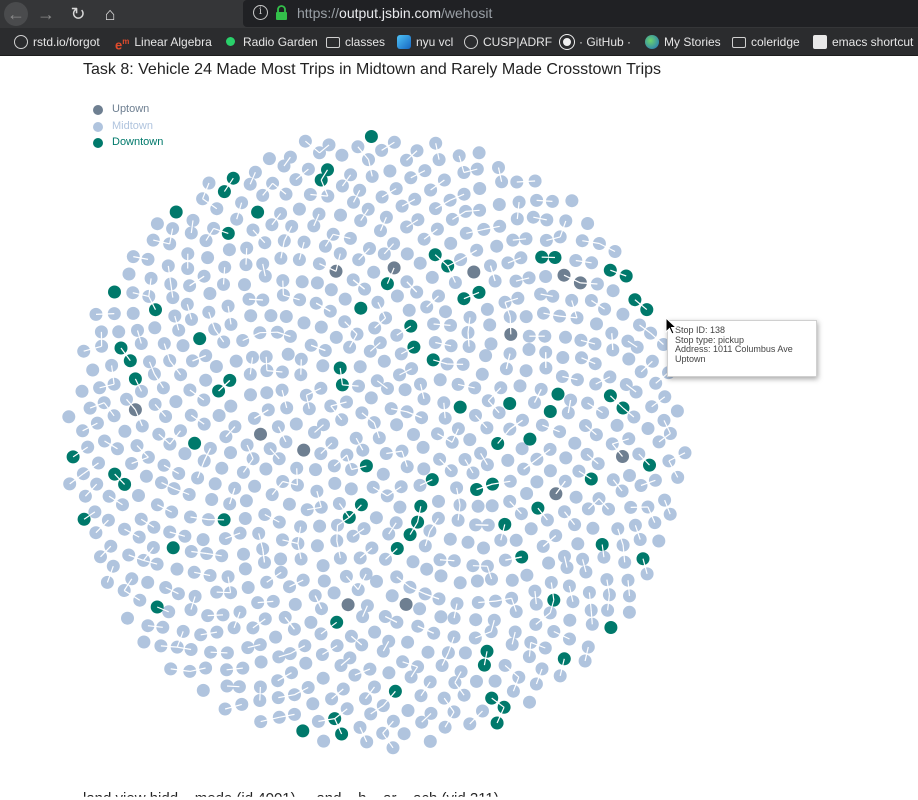  I want to click on back-arrow-icon: ←, so click(16, 14).